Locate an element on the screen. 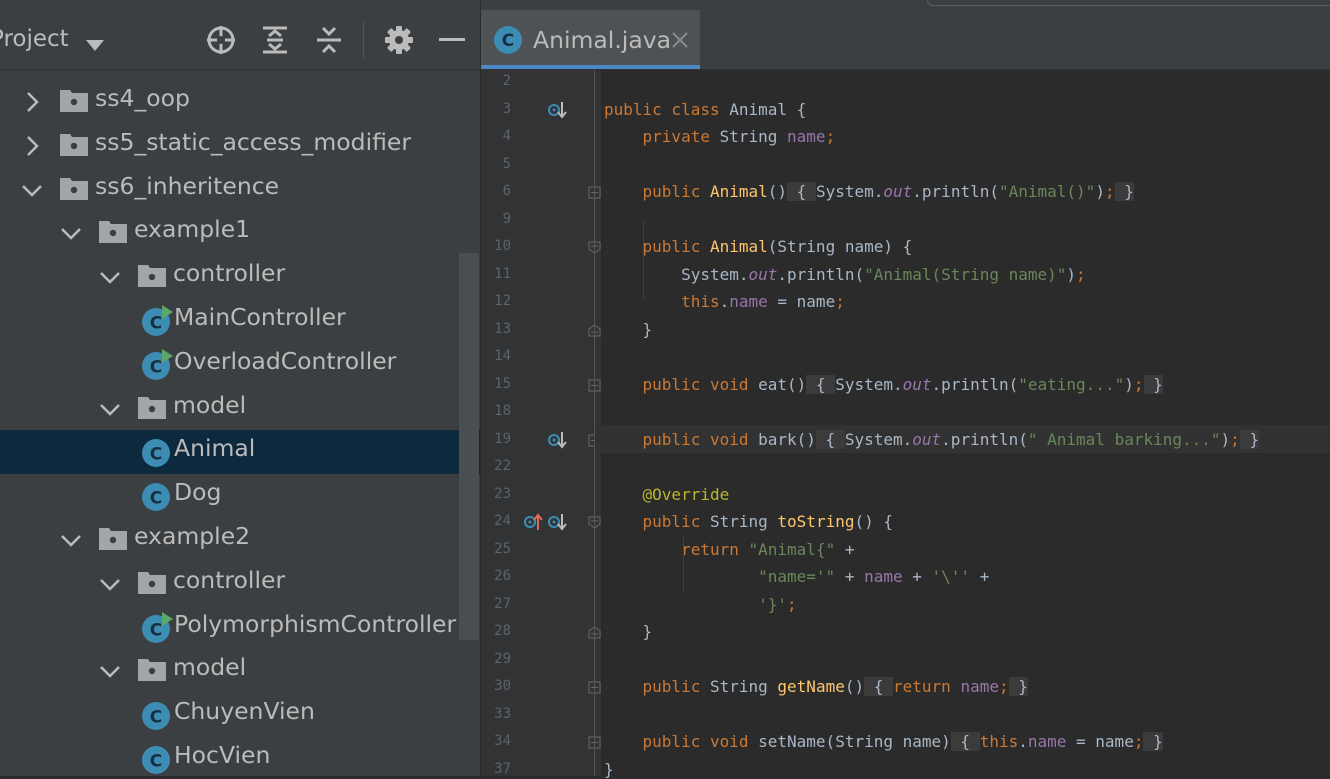 Image resolution: width=1330 pixels, height=779 pixels. tab-animal-java: C Animal.java is located at coordinates (590, 39).